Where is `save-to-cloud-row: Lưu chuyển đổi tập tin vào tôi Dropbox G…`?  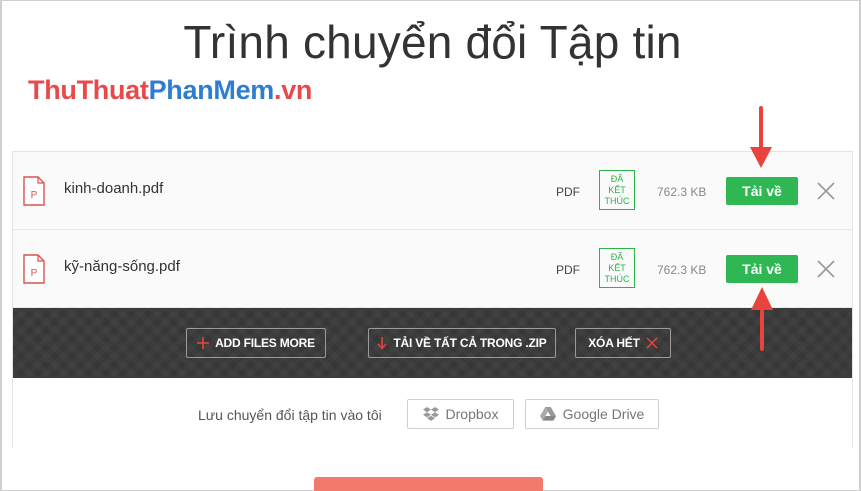
save-to-cloud-row: Lưu chuyển đổi tập tin vào tôi Dropbox G… is located at coordinates (432, 413).